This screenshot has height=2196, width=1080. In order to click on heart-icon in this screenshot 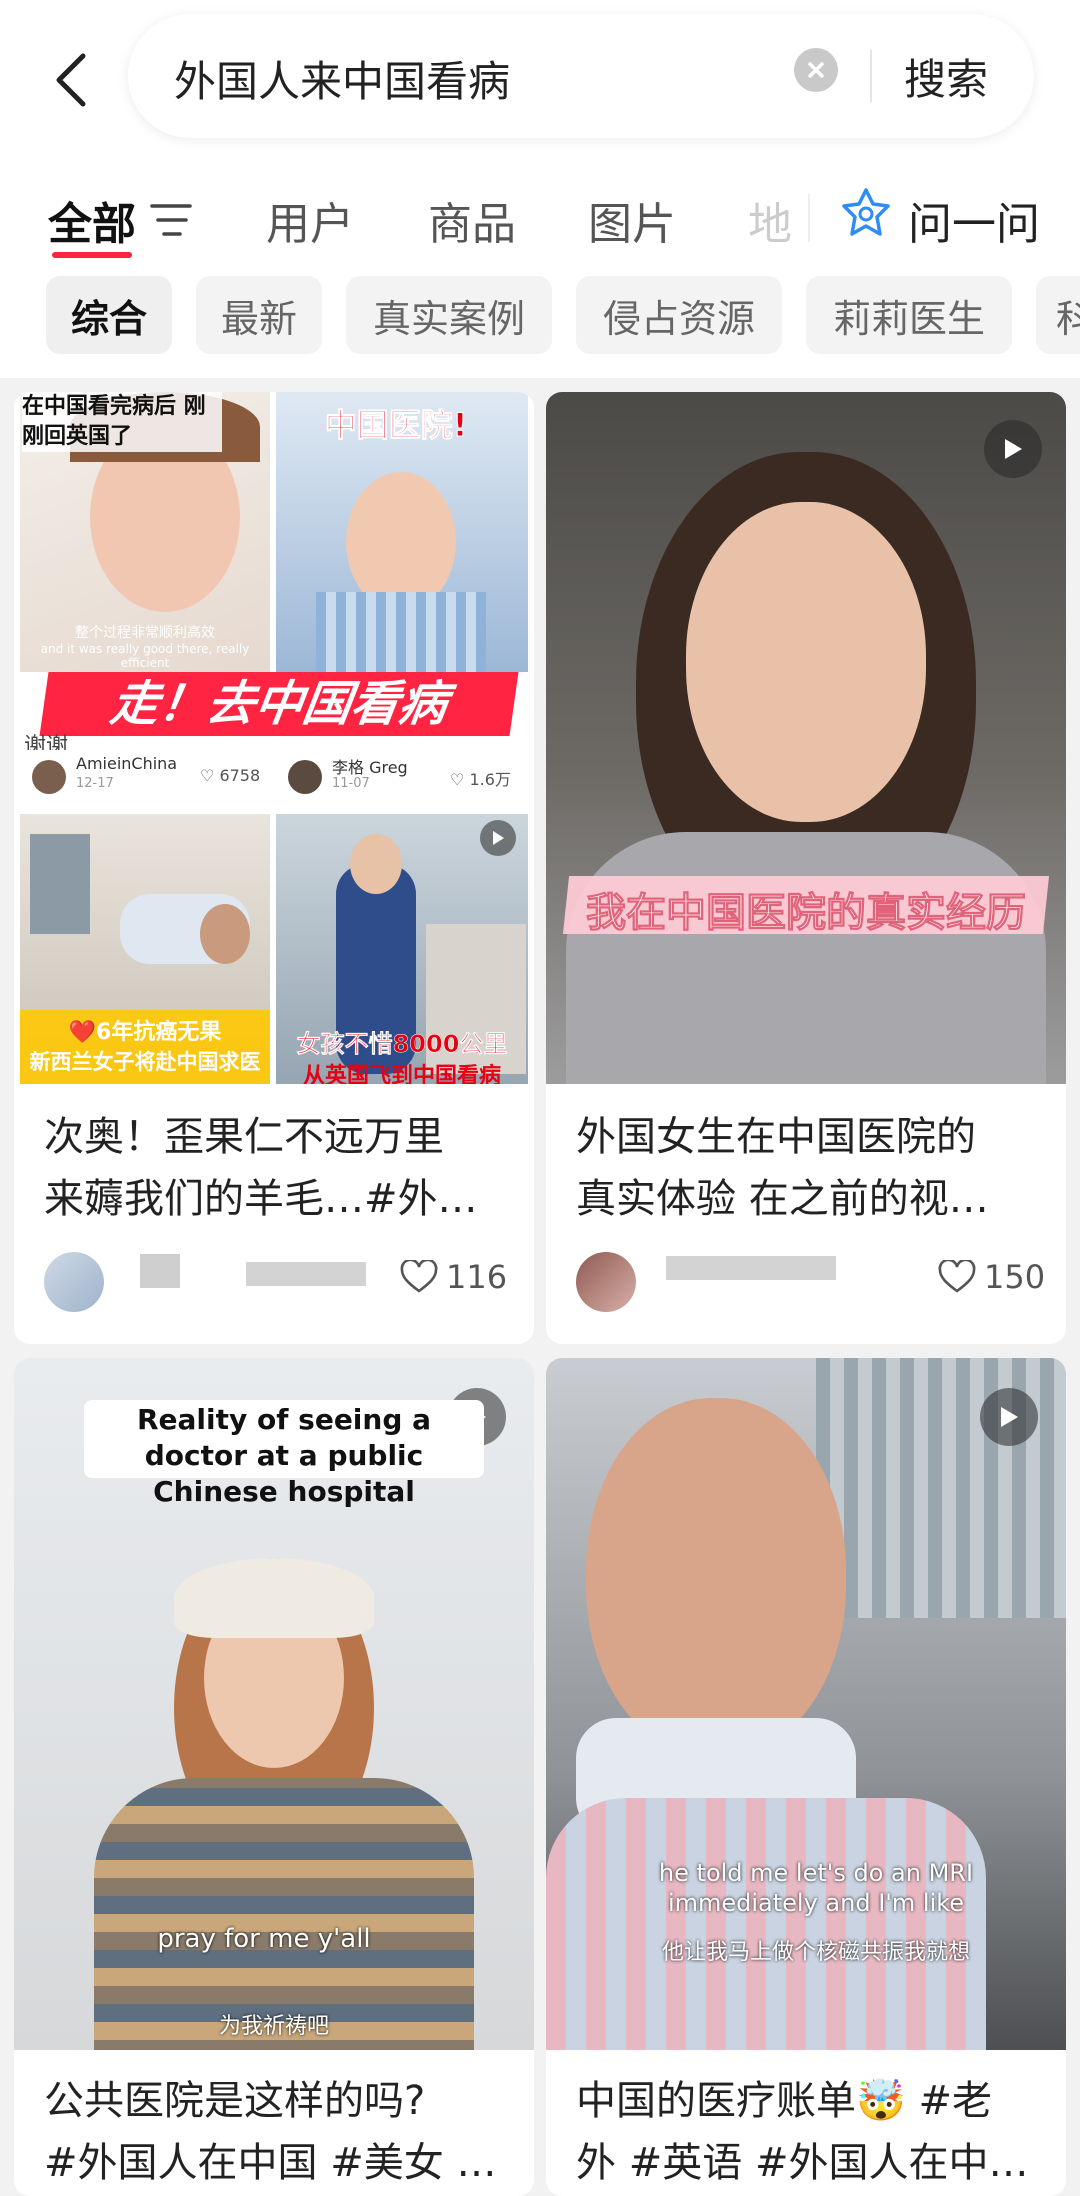, I will do `click(419, 1276)`.